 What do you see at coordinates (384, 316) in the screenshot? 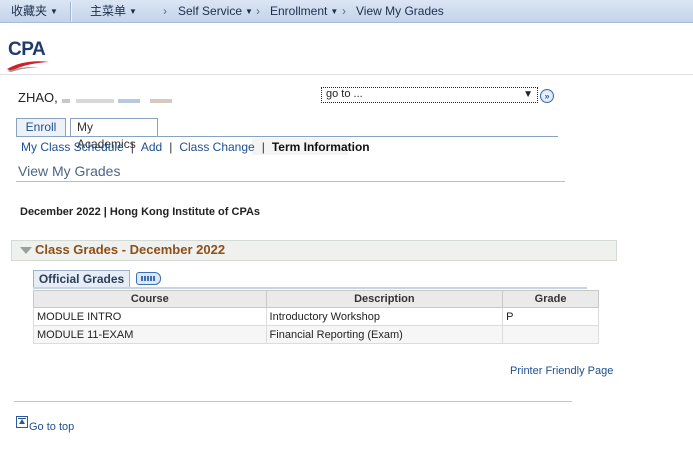
I see `cell-description: Introductory Workshop` at bounding box center [384, 316].